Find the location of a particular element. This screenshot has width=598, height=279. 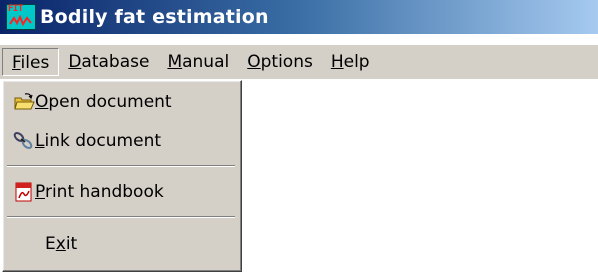

menu-options: Options is located at coordinates (280, 62).